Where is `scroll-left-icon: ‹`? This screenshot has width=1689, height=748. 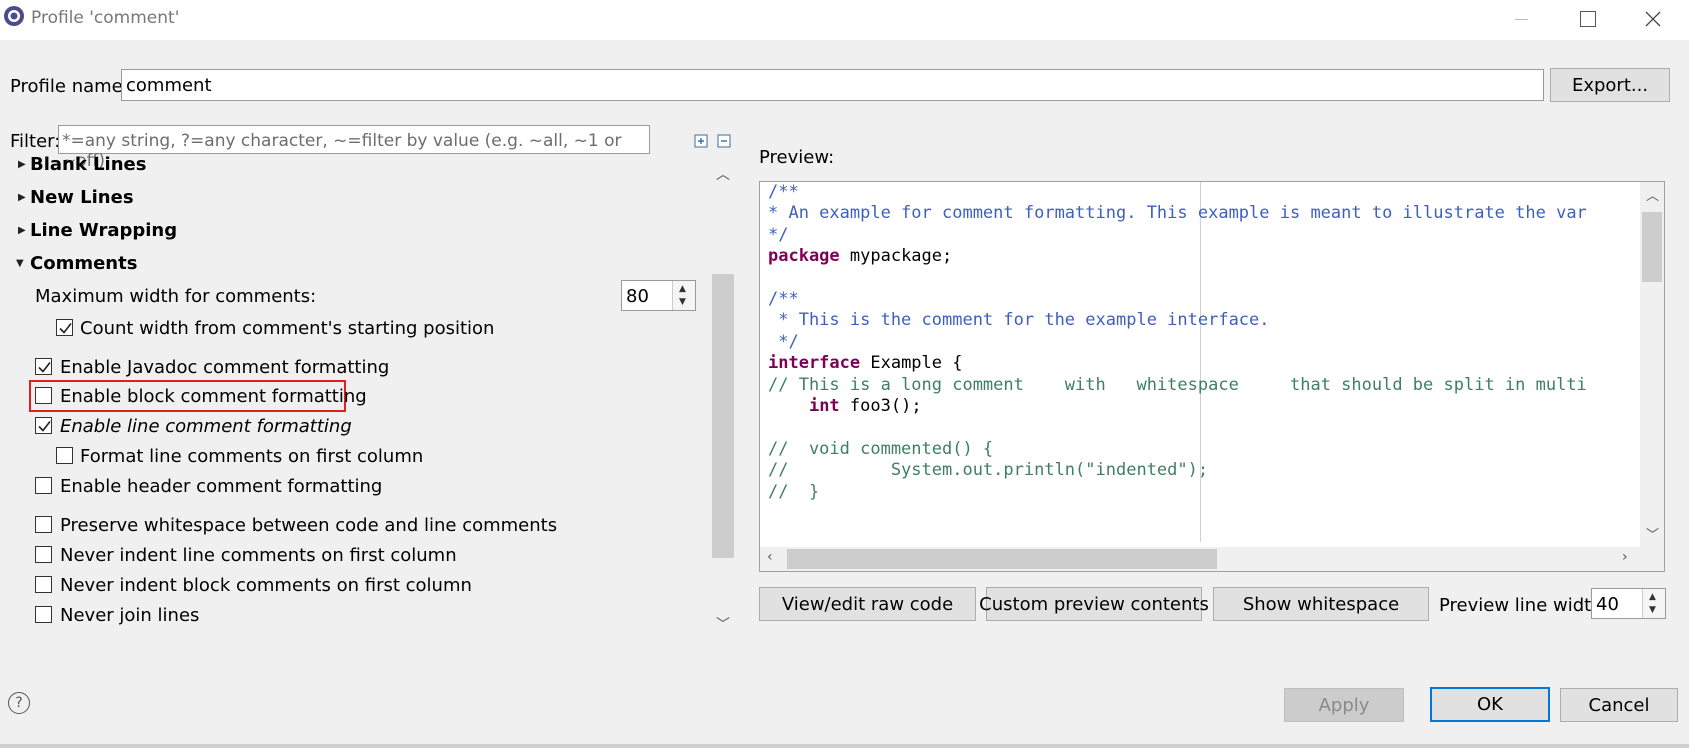 scroll-left-icon: ‹ is located at coordinates (770, 557).